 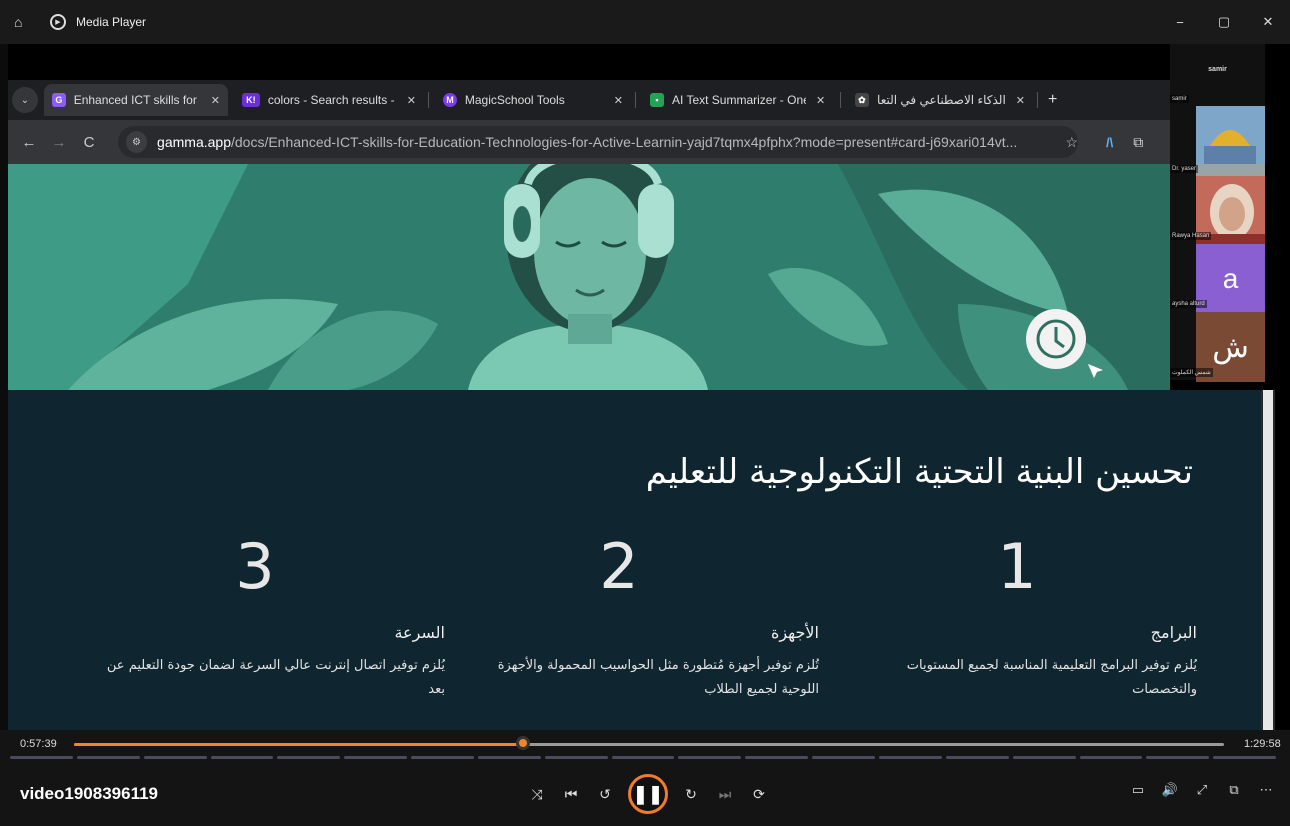 I want to click on slide-title: تحسين البنية التحتية التكنولوجية للتعليم, so click(x=919, y=472).